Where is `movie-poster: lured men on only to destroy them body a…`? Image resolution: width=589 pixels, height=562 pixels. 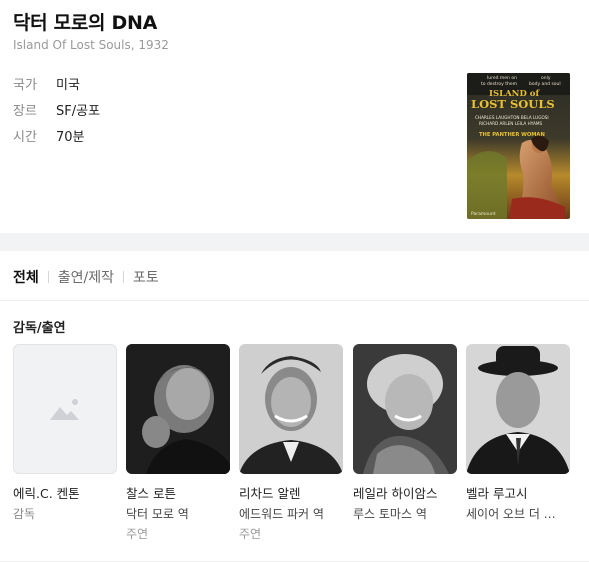
movie-poster: lured men on only to destroy them body a… is located at coordinates (518, 146).